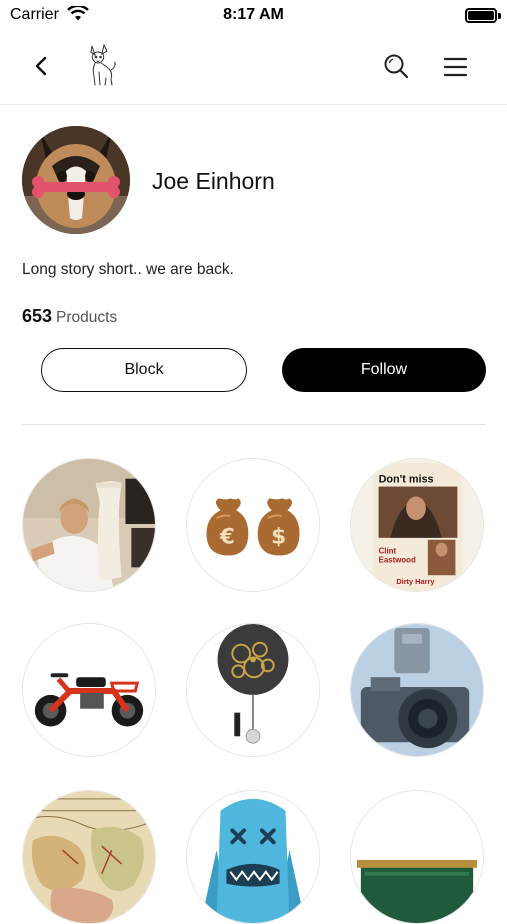  Describe the element at coordinates (397, 559) in the screenshot. I see `poster-eastwood: Eastwood` at that location.